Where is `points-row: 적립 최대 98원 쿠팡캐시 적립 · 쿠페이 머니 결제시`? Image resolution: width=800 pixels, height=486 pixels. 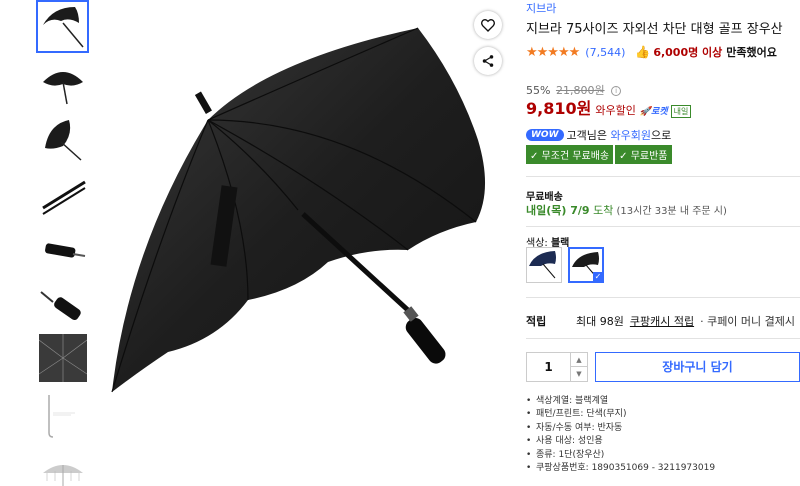 points-row: 적립 최대 98원 쿠팡캐시 적립 · 쿠페이 머니 결제시 is located at coordinates (660, 321).